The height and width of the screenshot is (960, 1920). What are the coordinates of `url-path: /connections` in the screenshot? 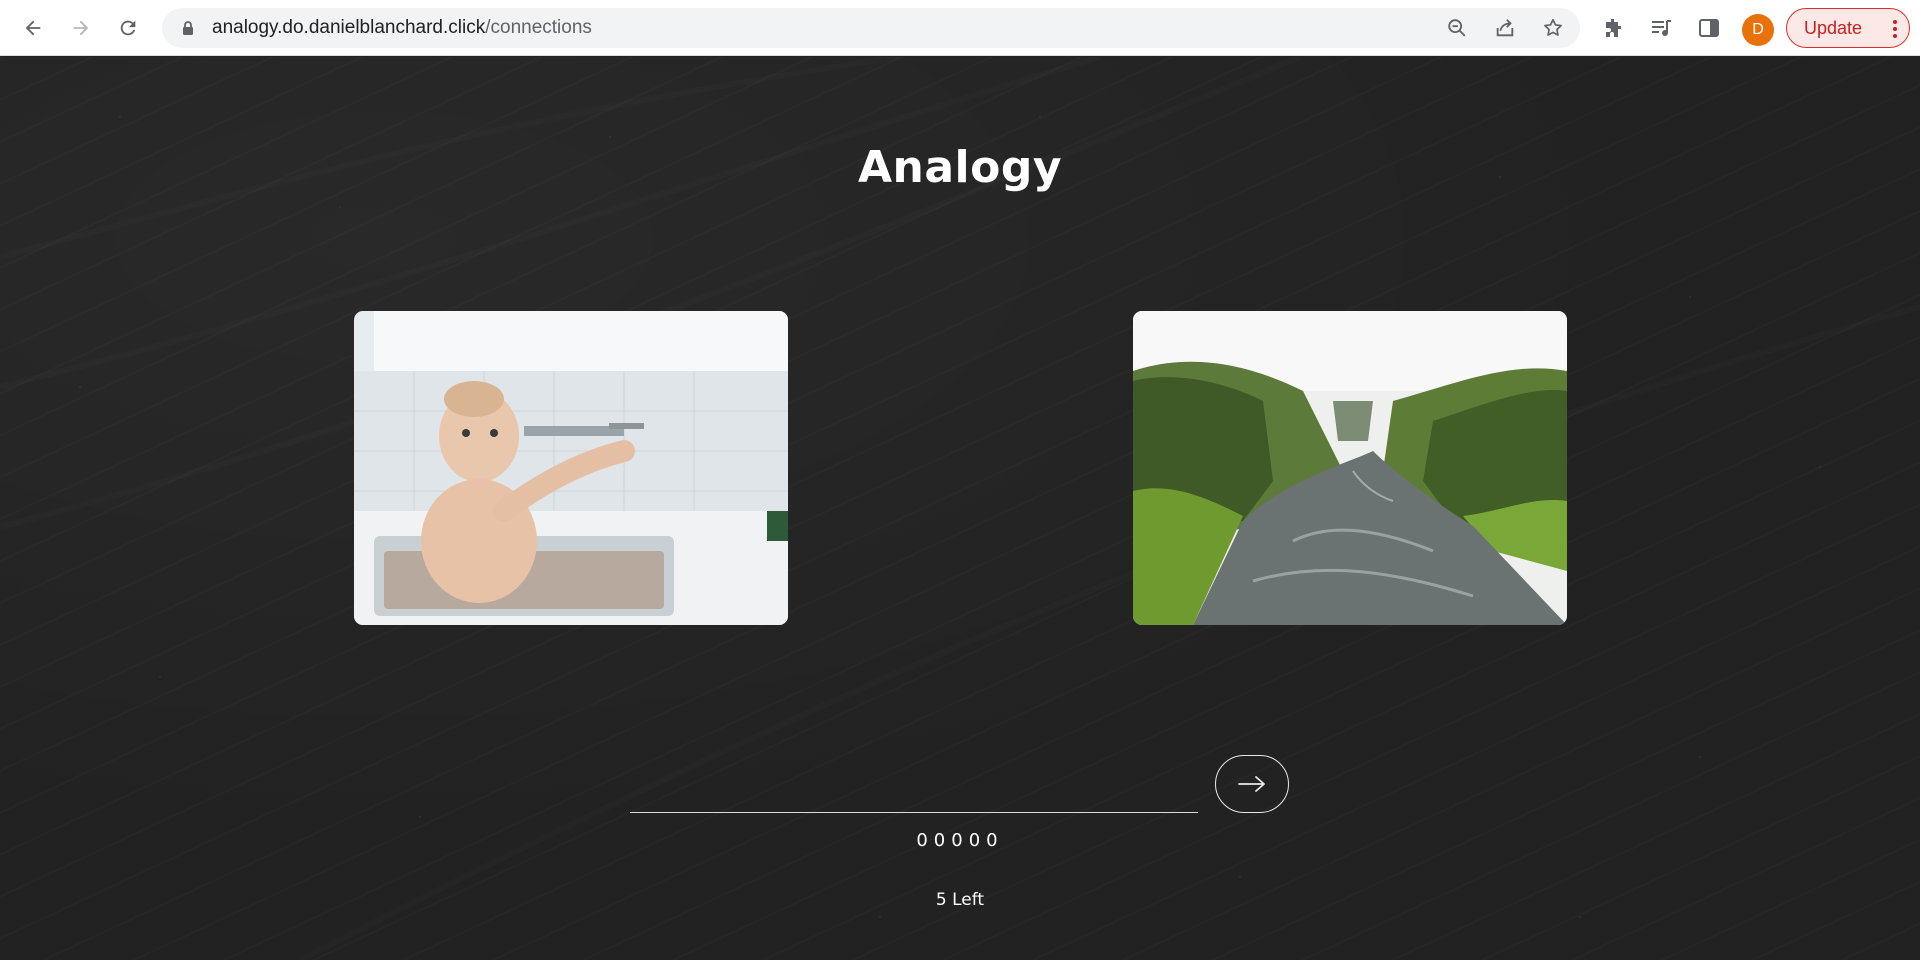 It's located at (538, 27).